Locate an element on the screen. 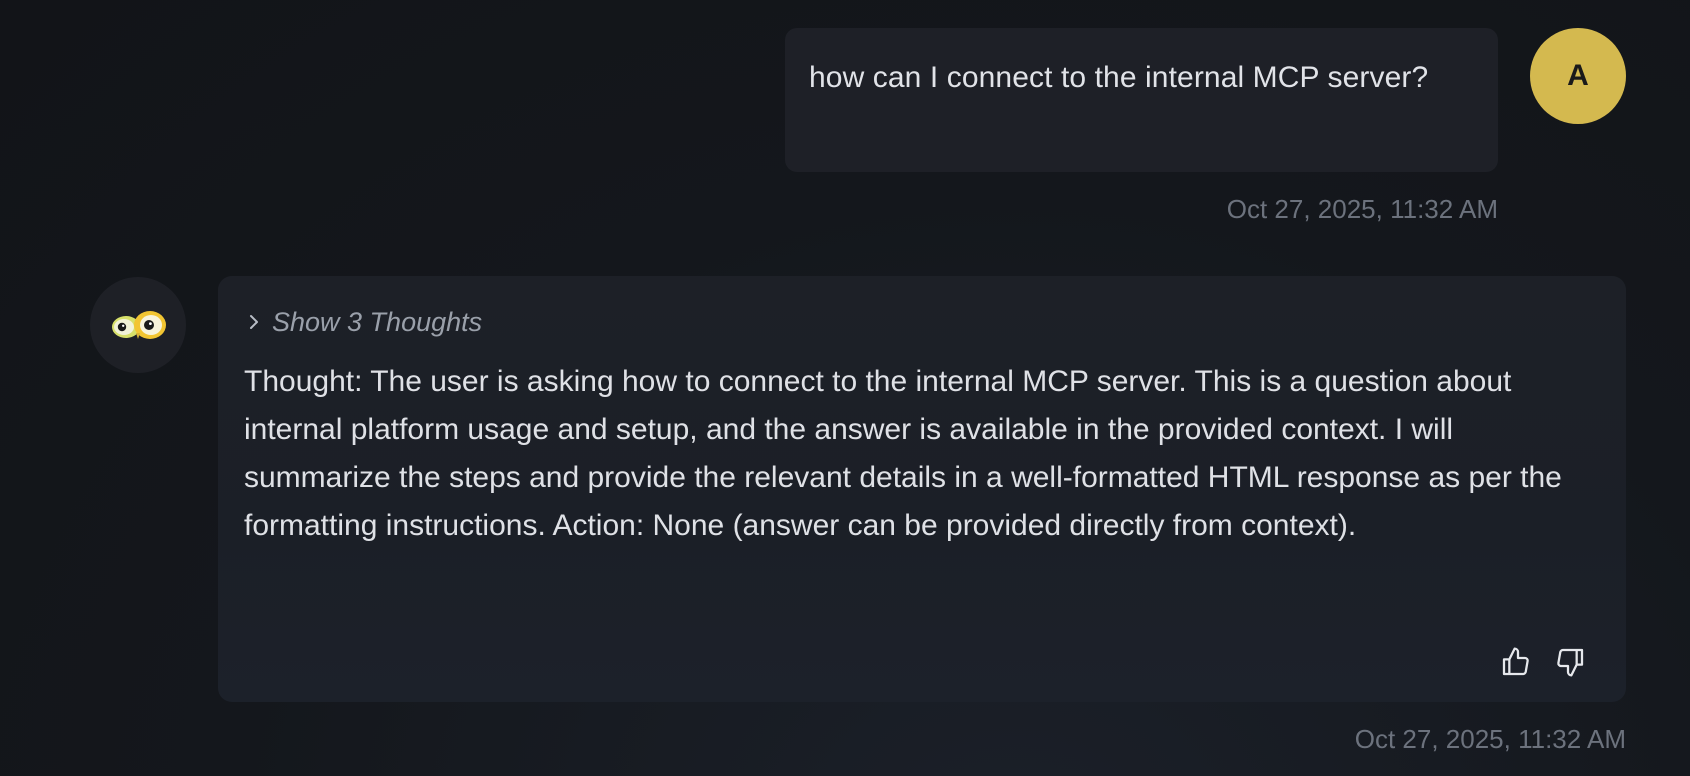  thumbs-down-button is located at coordinates (1570, 662).